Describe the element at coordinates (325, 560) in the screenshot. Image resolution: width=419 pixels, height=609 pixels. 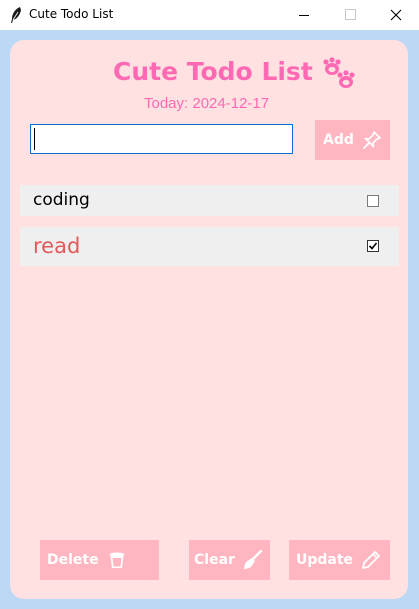
I see `update-button-label: Update` at that location.